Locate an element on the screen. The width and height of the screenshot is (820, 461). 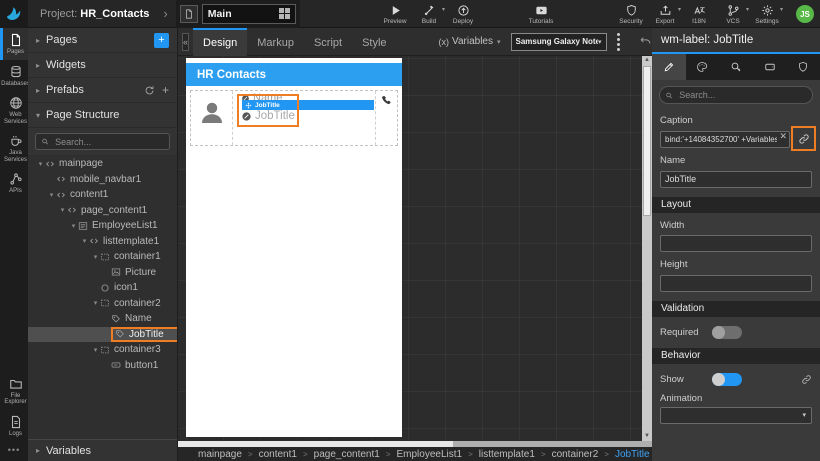
tree-node-button1: button1 is located at coordinates (102, 366).